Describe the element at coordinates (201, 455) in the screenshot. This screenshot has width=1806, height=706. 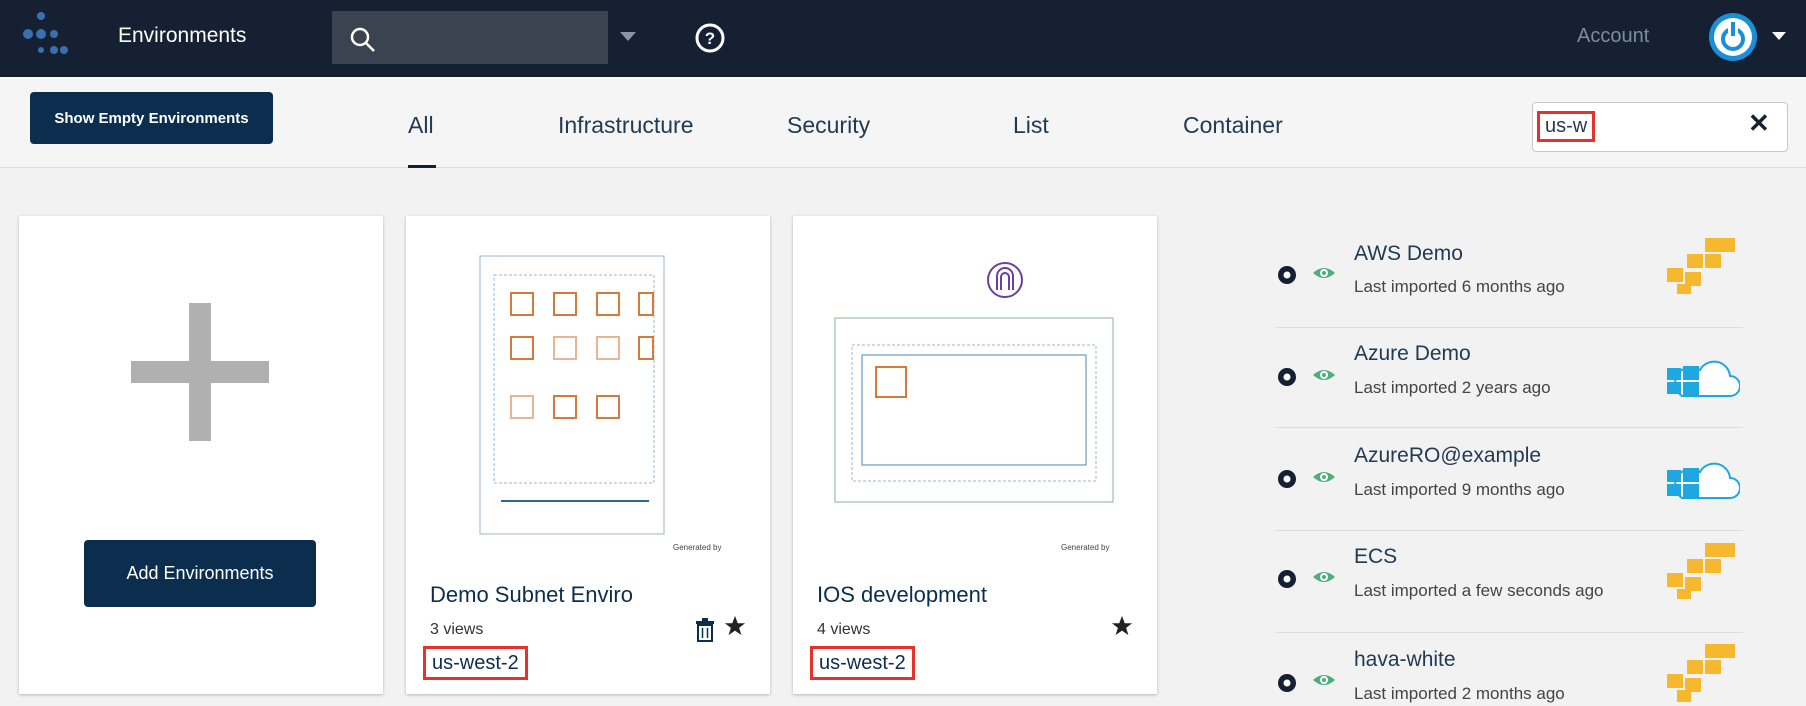
I see `add-environment-card` at that location.